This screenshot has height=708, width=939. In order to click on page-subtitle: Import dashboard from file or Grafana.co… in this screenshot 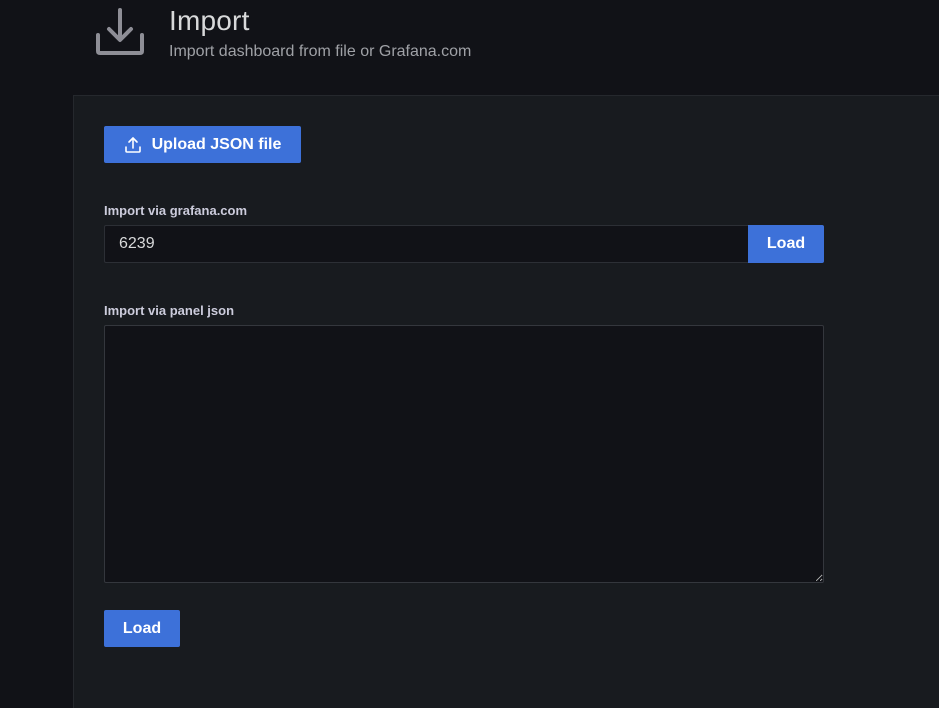, I will do `click(320, 51)`.